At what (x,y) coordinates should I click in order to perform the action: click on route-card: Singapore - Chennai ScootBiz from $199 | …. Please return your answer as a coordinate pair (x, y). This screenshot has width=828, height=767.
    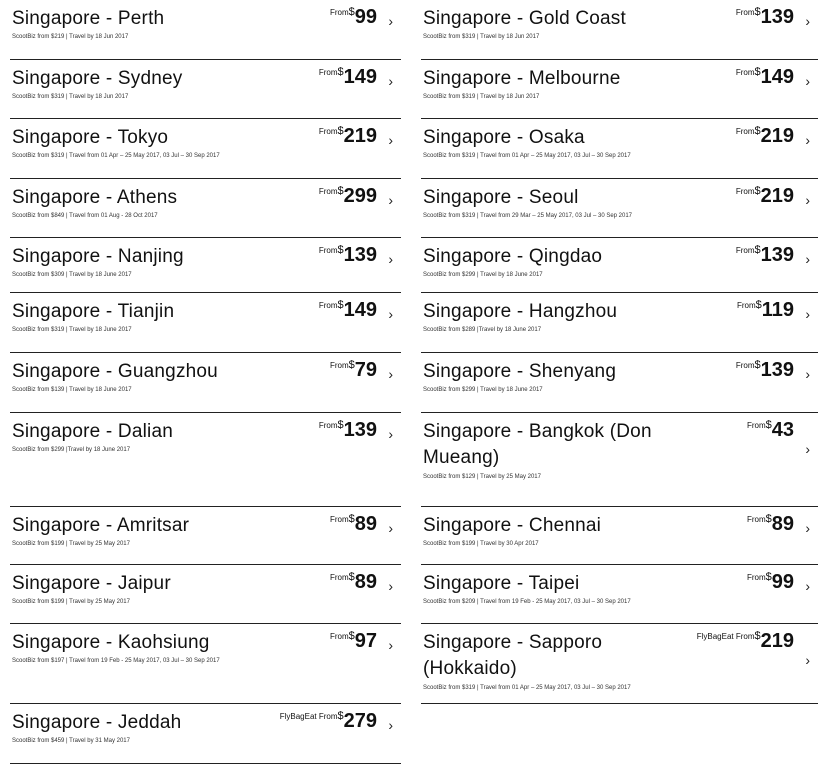
    Looking at the image, I should click on (619, 536).